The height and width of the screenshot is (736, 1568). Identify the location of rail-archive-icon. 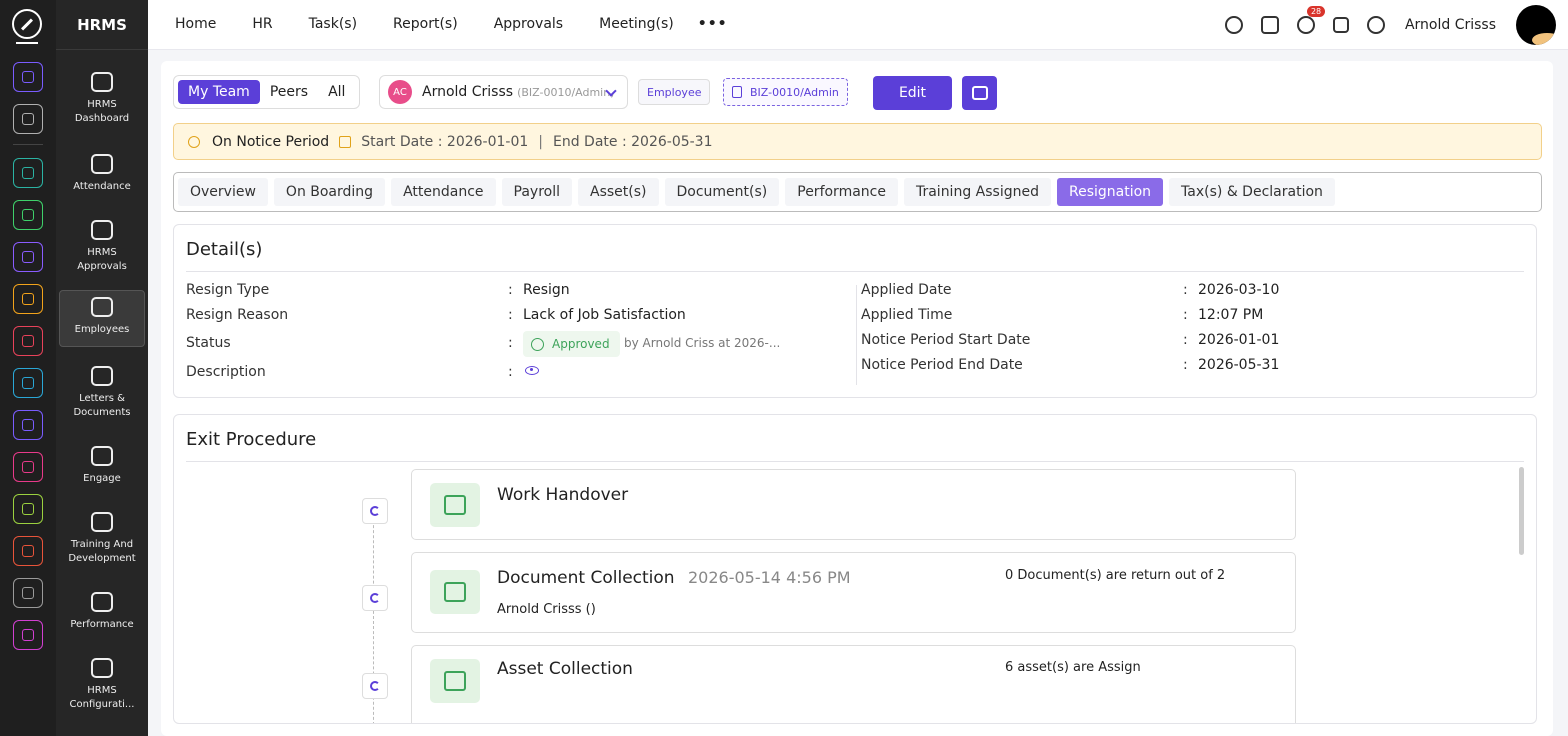
(28, 383).